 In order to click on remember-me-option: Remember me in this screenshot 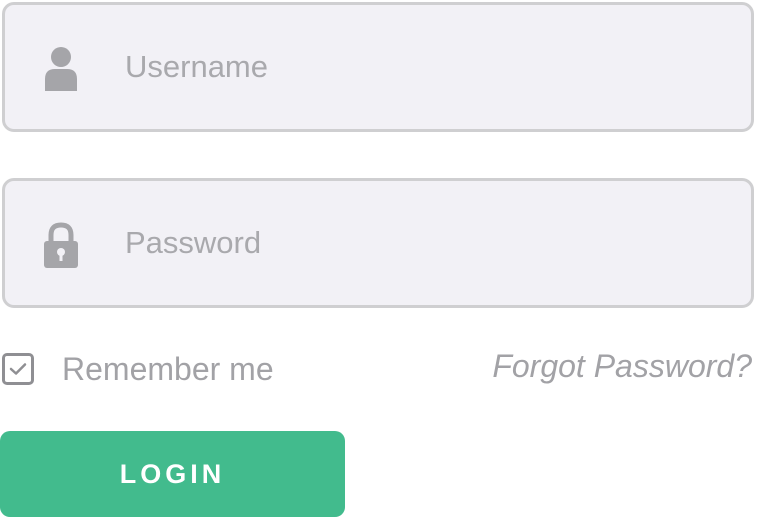, I will do `click(138, 369)`.